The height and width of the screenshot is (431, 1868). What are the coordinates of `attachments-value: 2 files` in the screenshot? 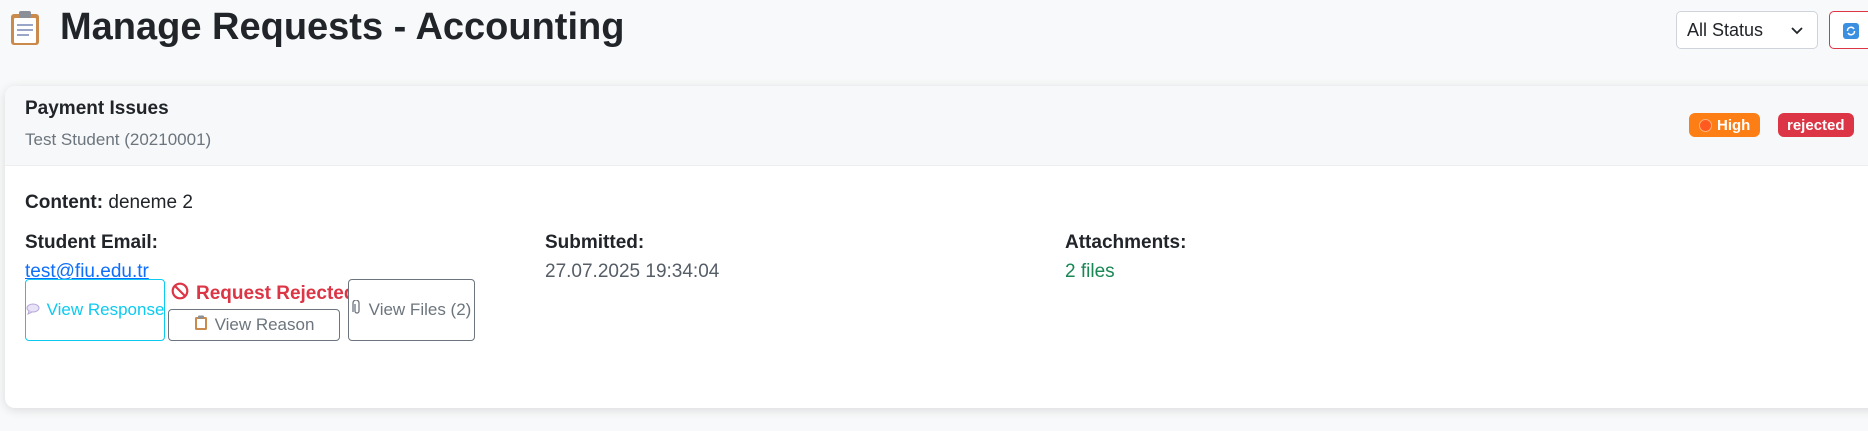 It's located at (1090, 271).